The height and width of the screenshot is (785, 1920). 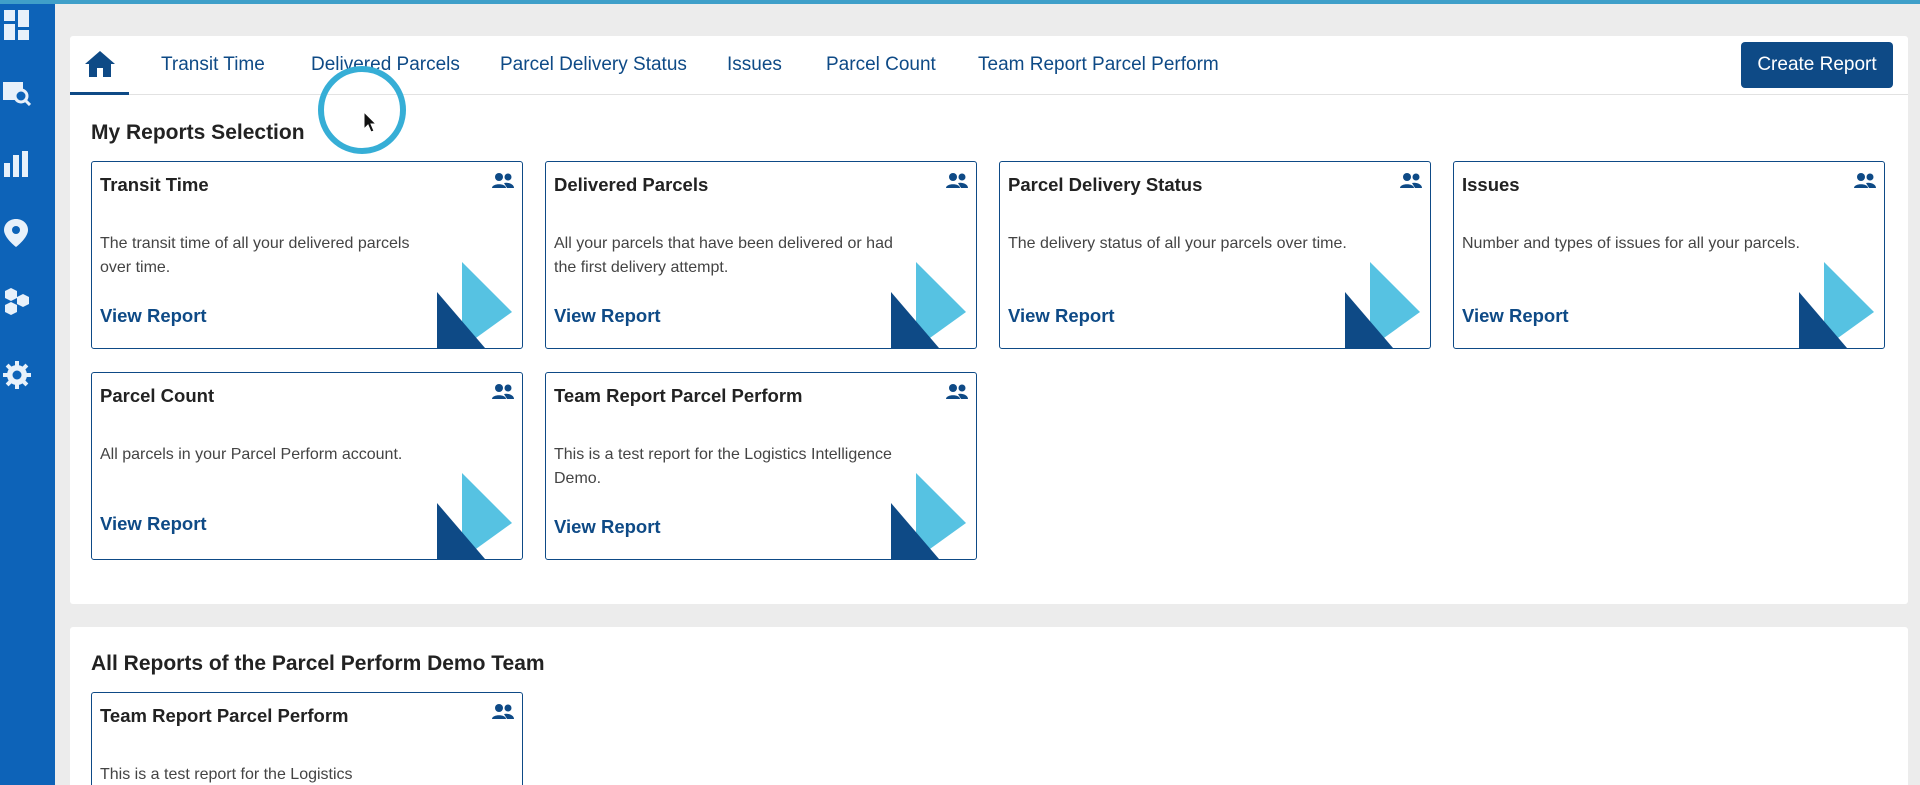 I want to click on top-accent-line, so click(x=960, y=2).